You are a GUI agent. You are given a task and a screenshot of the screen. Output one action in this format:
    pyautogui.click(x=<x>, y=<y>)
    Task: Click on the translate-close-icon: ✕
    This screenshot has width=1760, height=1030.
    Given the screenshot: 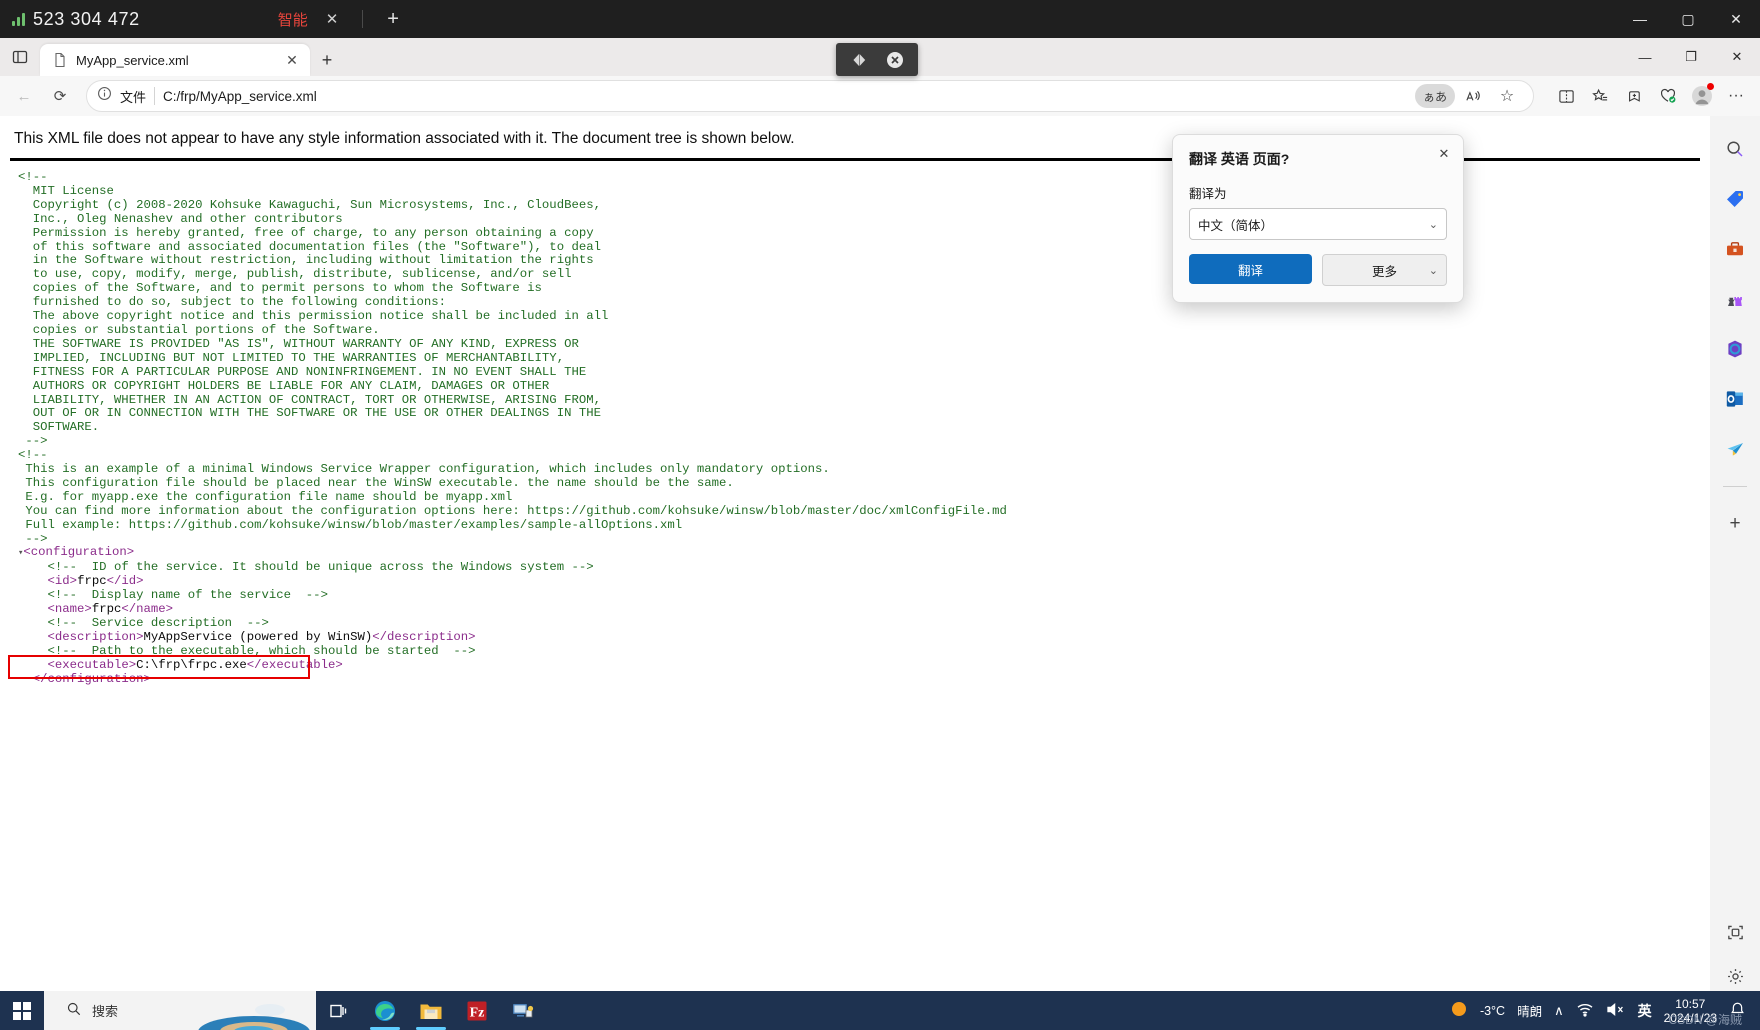 What is the action you would take?
    pyautogui.click(x=1444, y=154)
    